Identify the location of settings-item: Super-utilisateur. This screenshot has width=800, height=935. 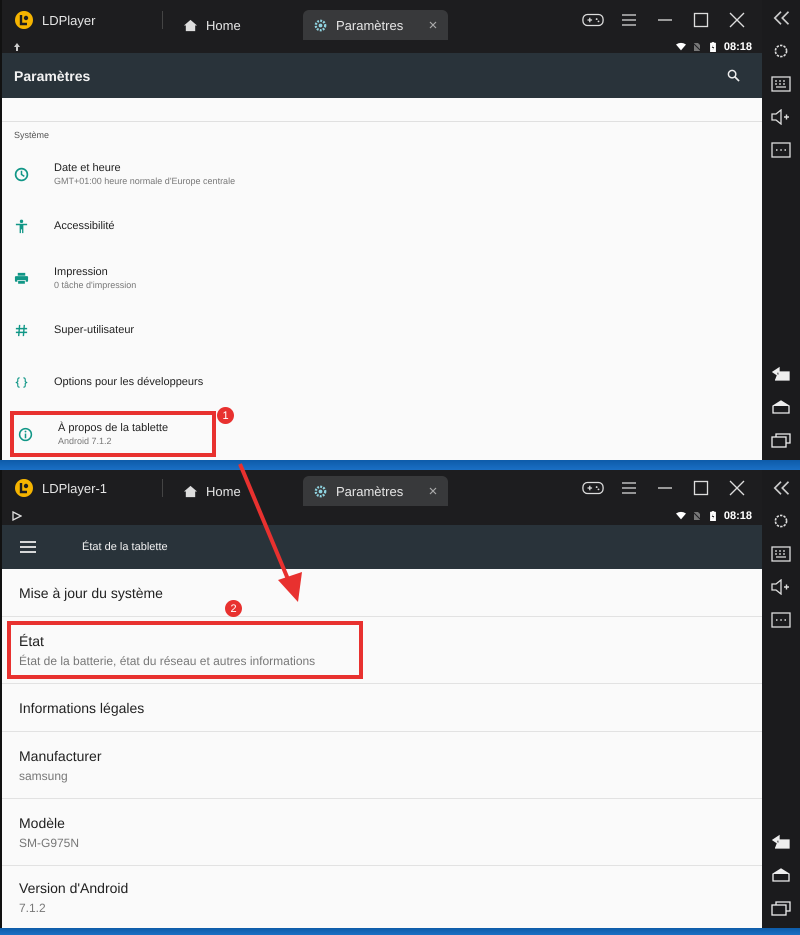
(68, 330).